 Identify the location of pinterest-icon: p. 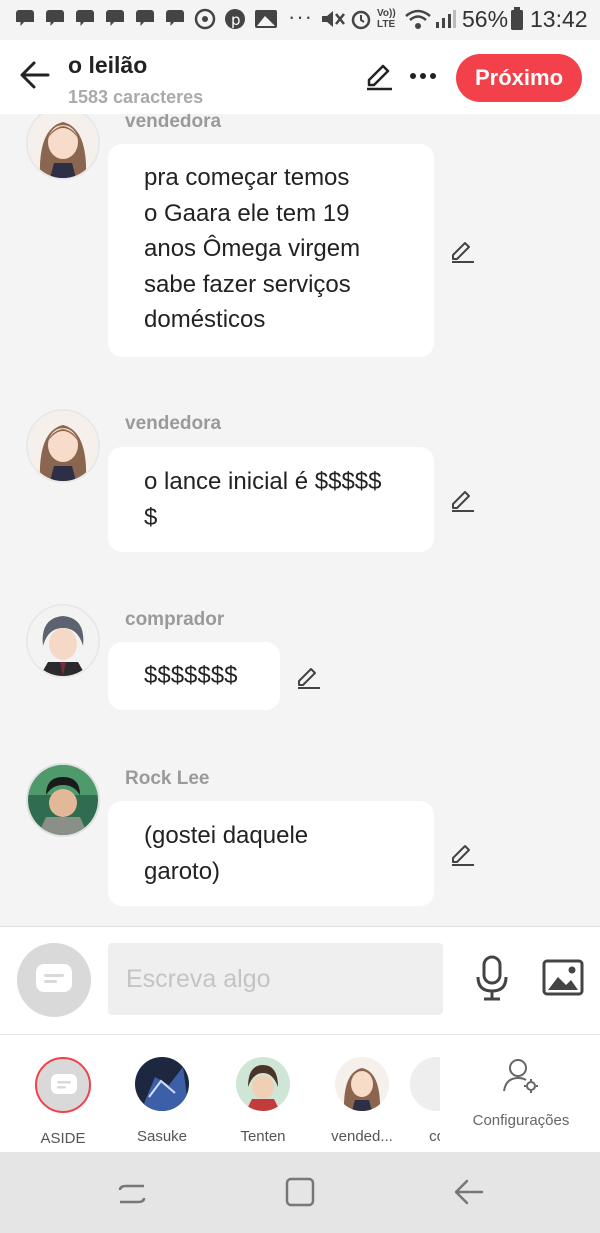
(235, 19).